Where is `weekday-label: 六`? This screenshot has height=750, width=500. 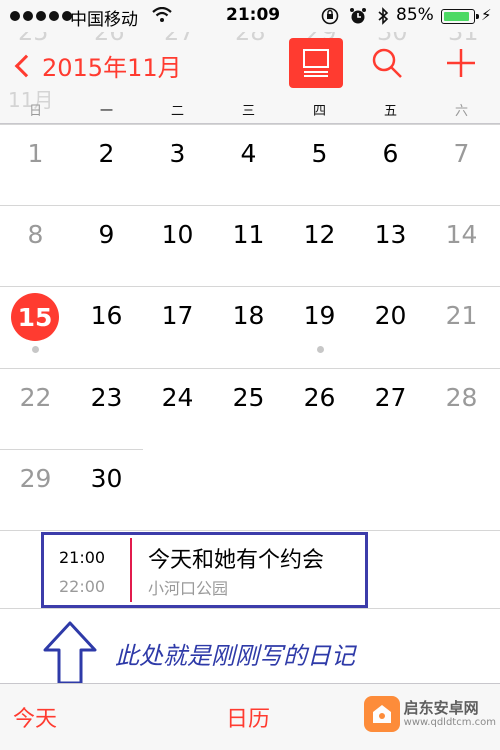 weekday-label: 六 is located at coordinates (461, 111).